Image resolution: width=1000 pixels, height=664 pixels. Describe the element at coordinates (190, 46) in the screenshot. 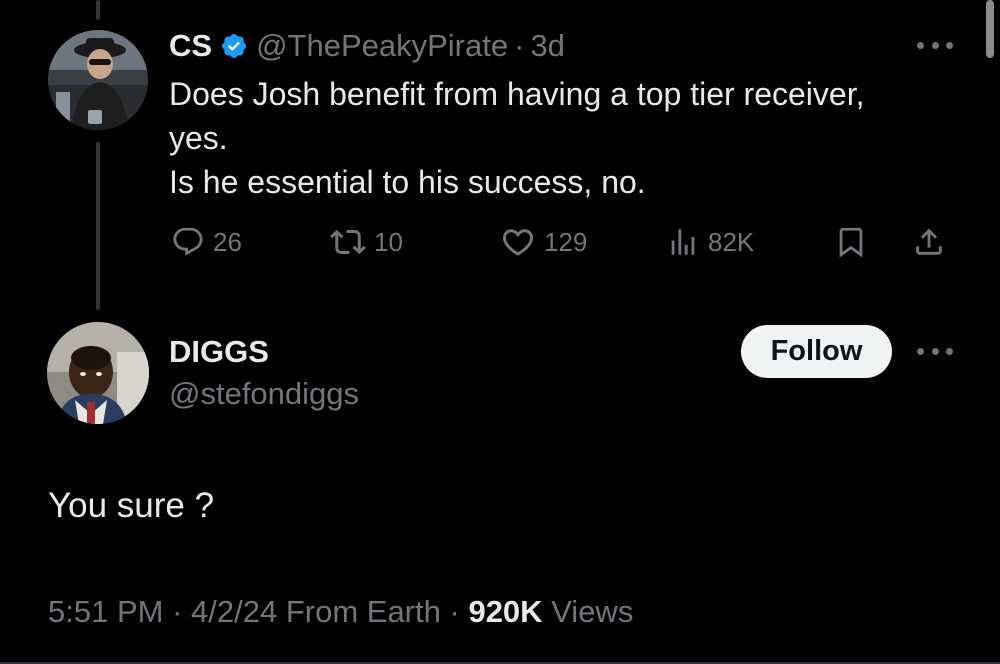

I see `display-name: CS` at that location.